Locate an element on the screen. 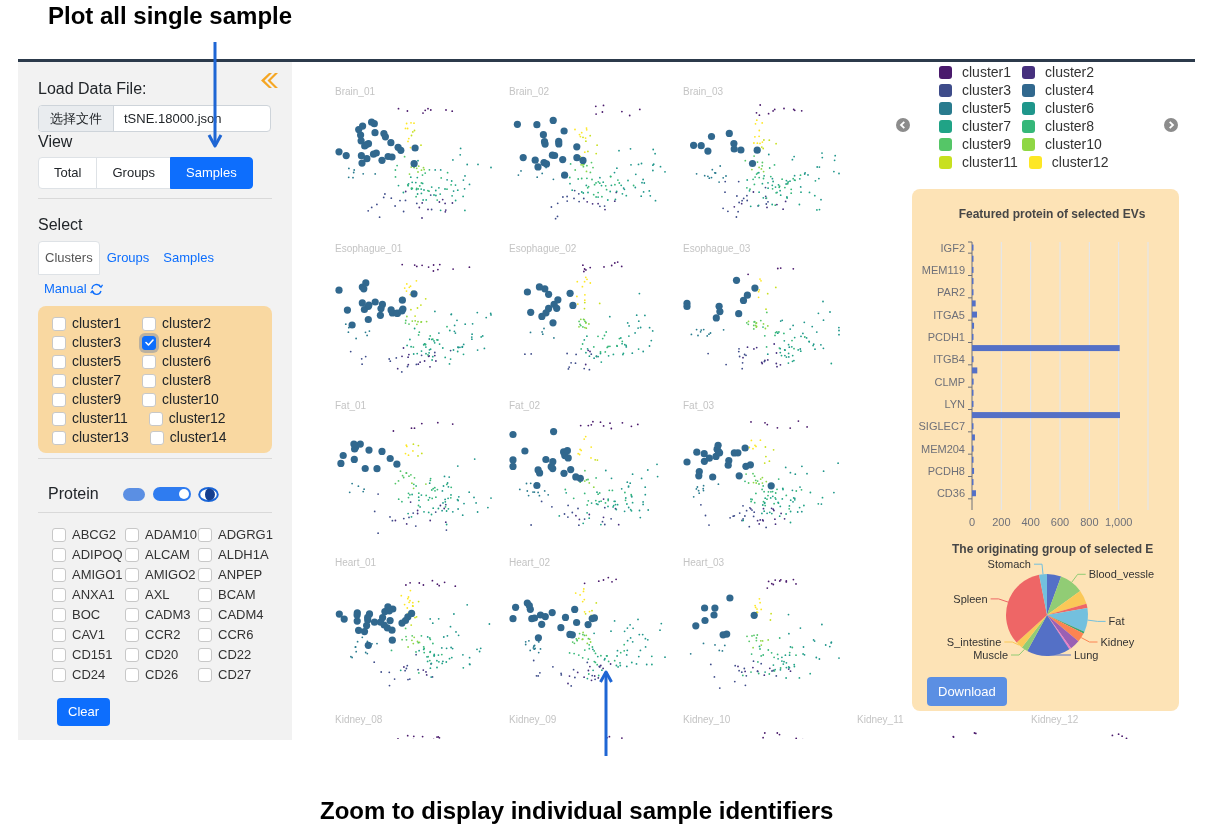 This screenshot has height=830, width=1205. checkbox-label: ADIPOQ is located at coordinates (97, 555).